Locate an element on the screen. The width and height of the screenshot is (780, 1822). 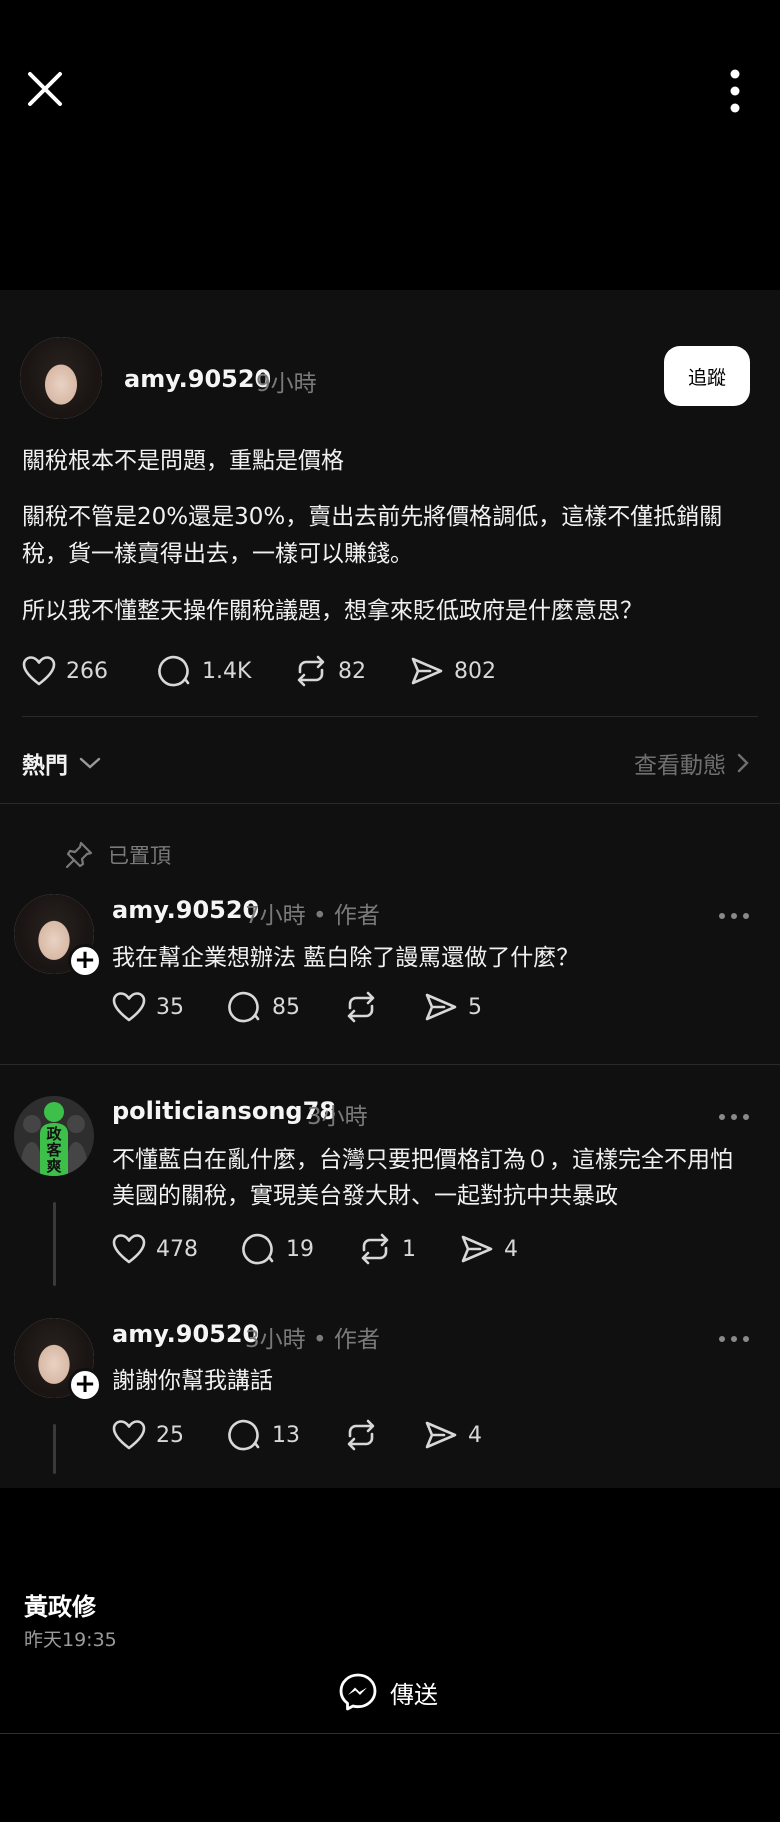
reply-meta: 3小時 is located at coordinates (337, 1117).